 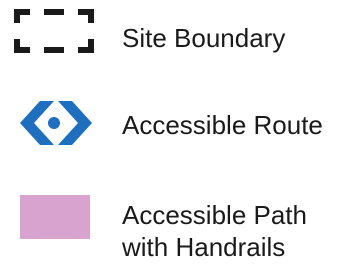 What do you see at coordinates (214, 215) in the screenshot?
I see `legend-label-line-1: Accessible Path` at bounding box center [214, 215].